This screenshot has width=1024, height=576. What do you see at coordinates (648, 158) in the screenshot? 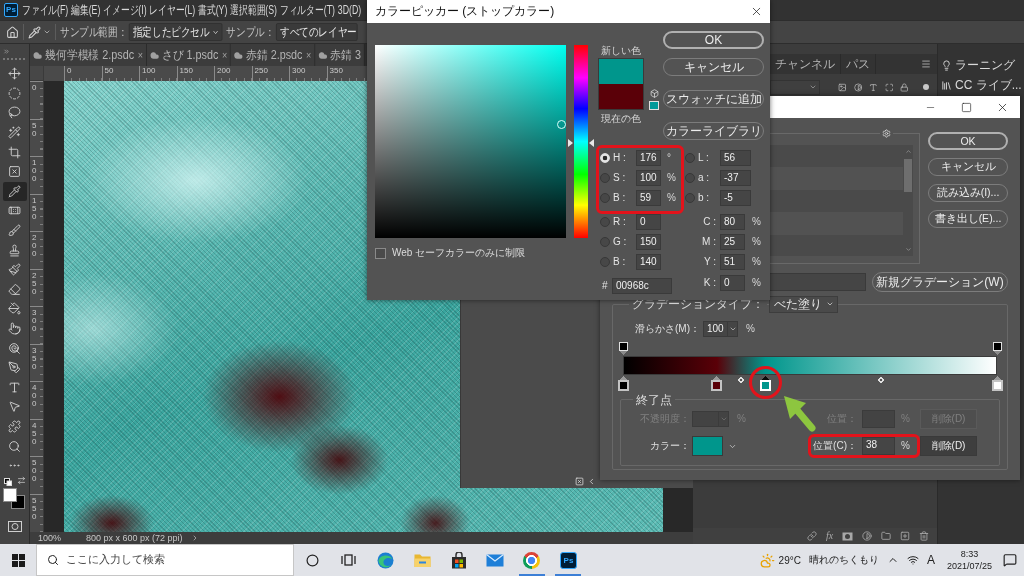
I see `value-field: 176` at bounding box center [648, 158].